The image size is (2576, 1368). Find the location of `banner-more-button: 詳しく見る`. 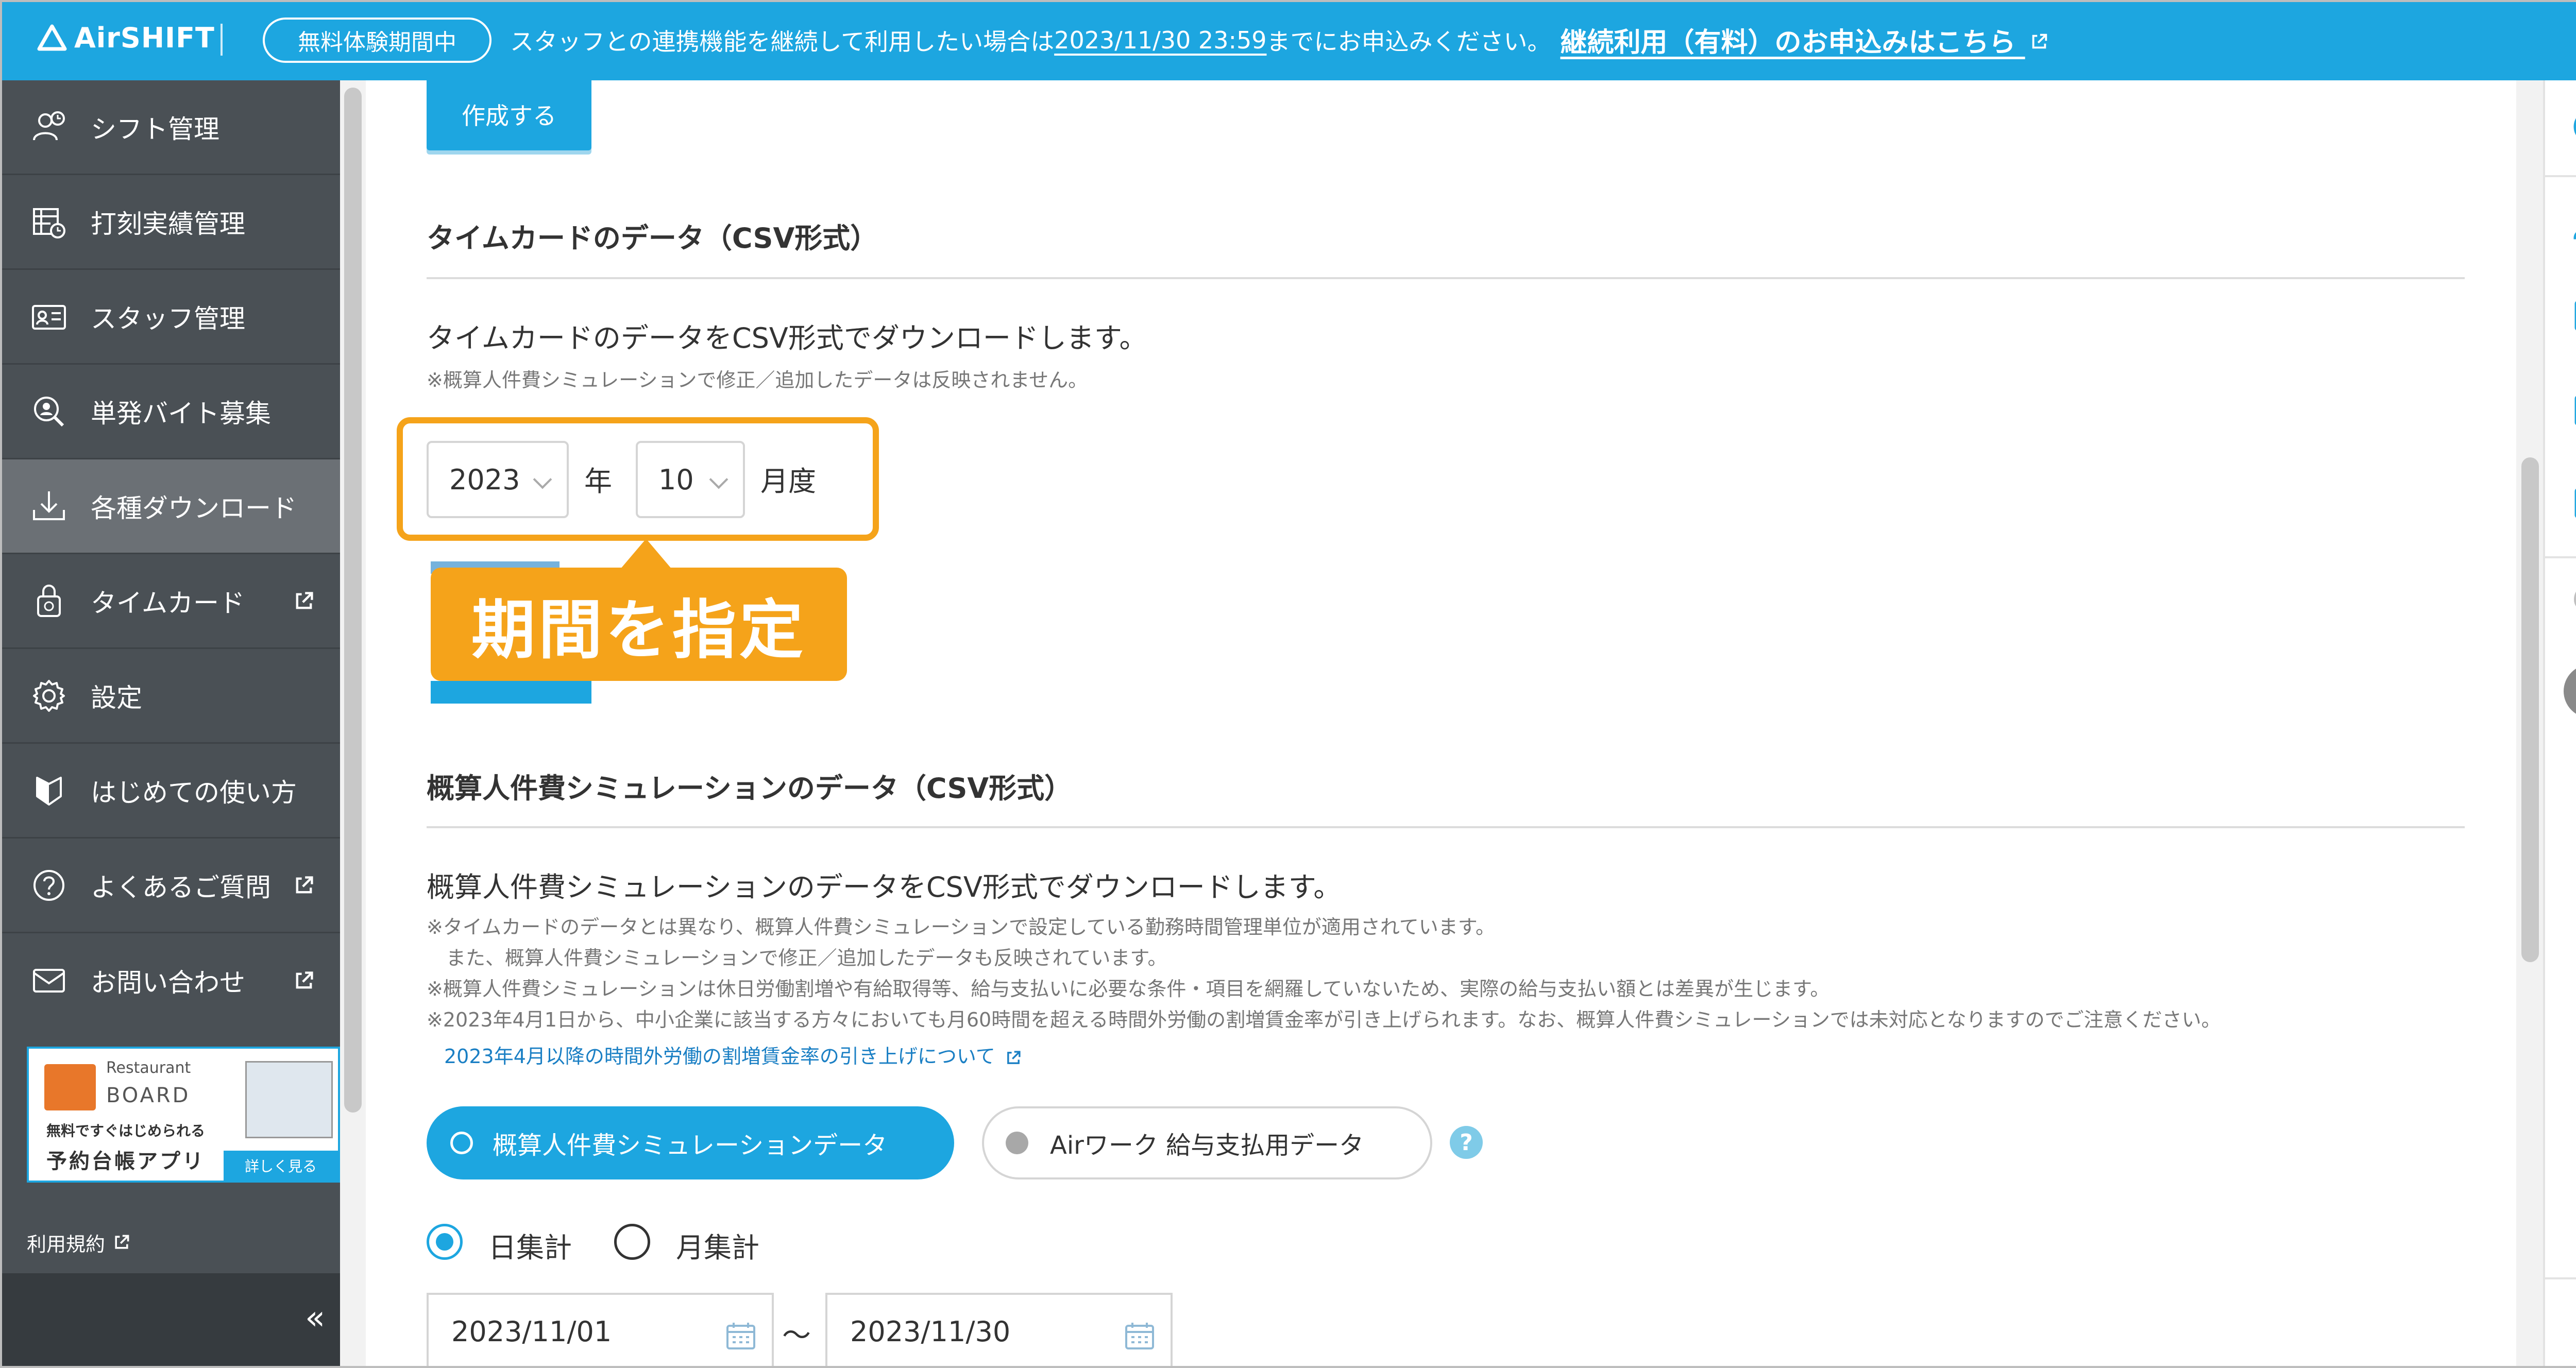

banner-more-button: 詳しく見る is located at coordinates (281, 1166).